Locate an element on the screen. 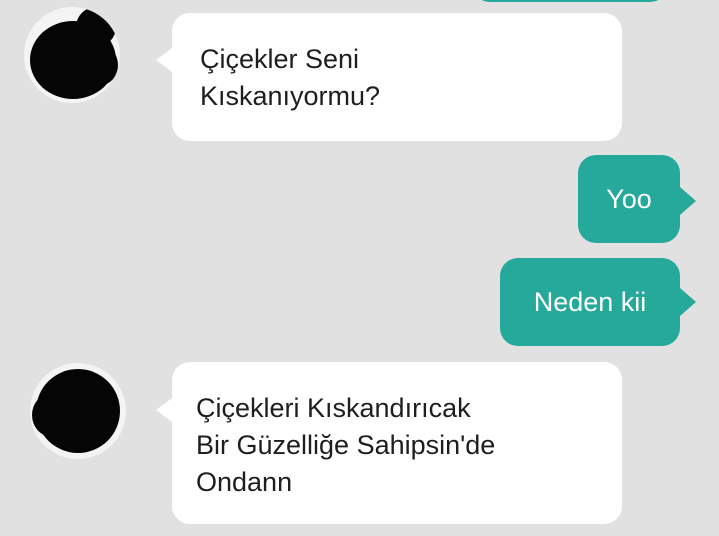 The image size is (719, 536). outgoing-message-bubble: Neden kii is located at coordinates (590, 302).